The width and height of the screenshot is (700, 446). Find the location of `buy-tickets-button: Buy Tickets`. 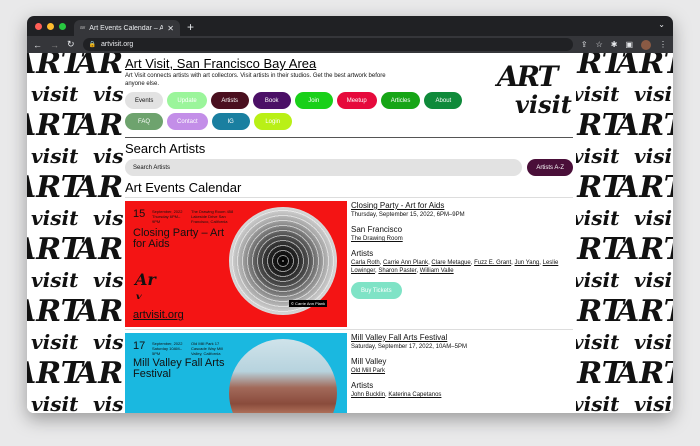

buy-tickets-button: Buy Tickets is located at coordinates (376, 290).